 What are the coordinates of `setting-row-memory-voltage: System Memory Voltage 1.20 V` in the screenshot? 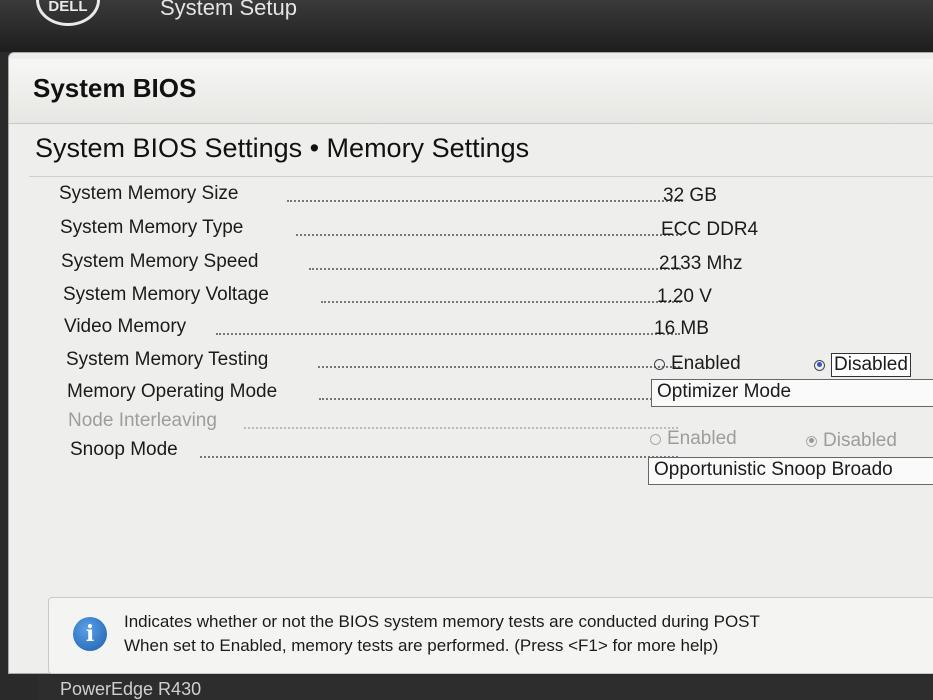 It's located at (423, 297).